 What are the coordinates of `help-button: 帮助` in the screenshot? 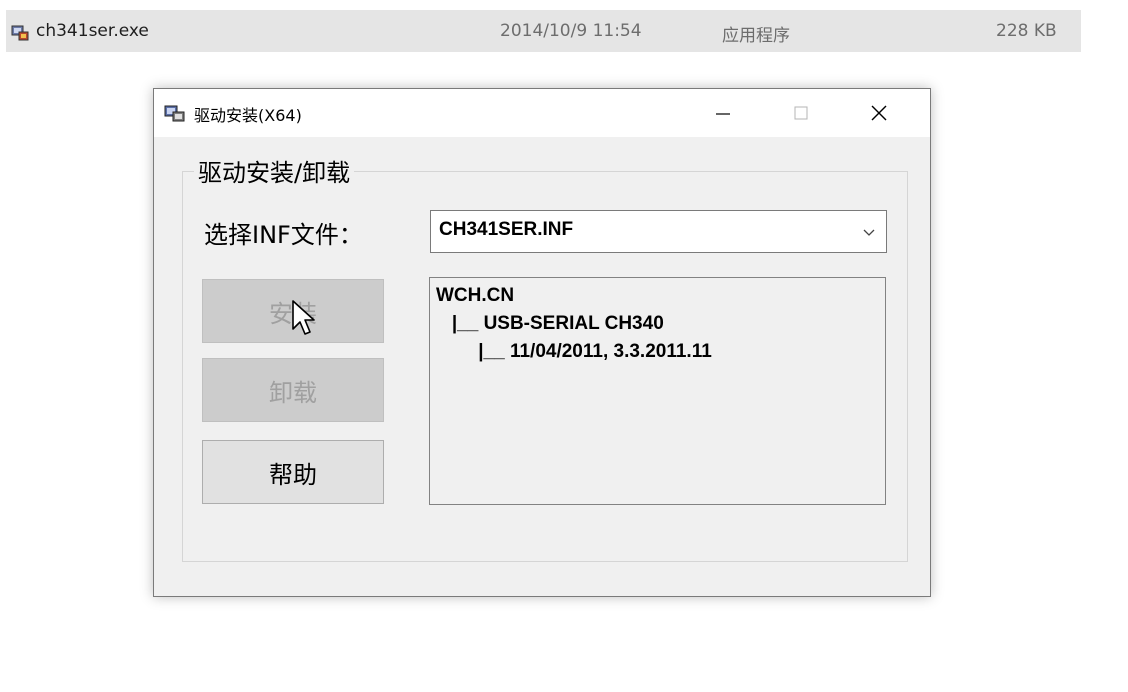 It's located at (293, 472).